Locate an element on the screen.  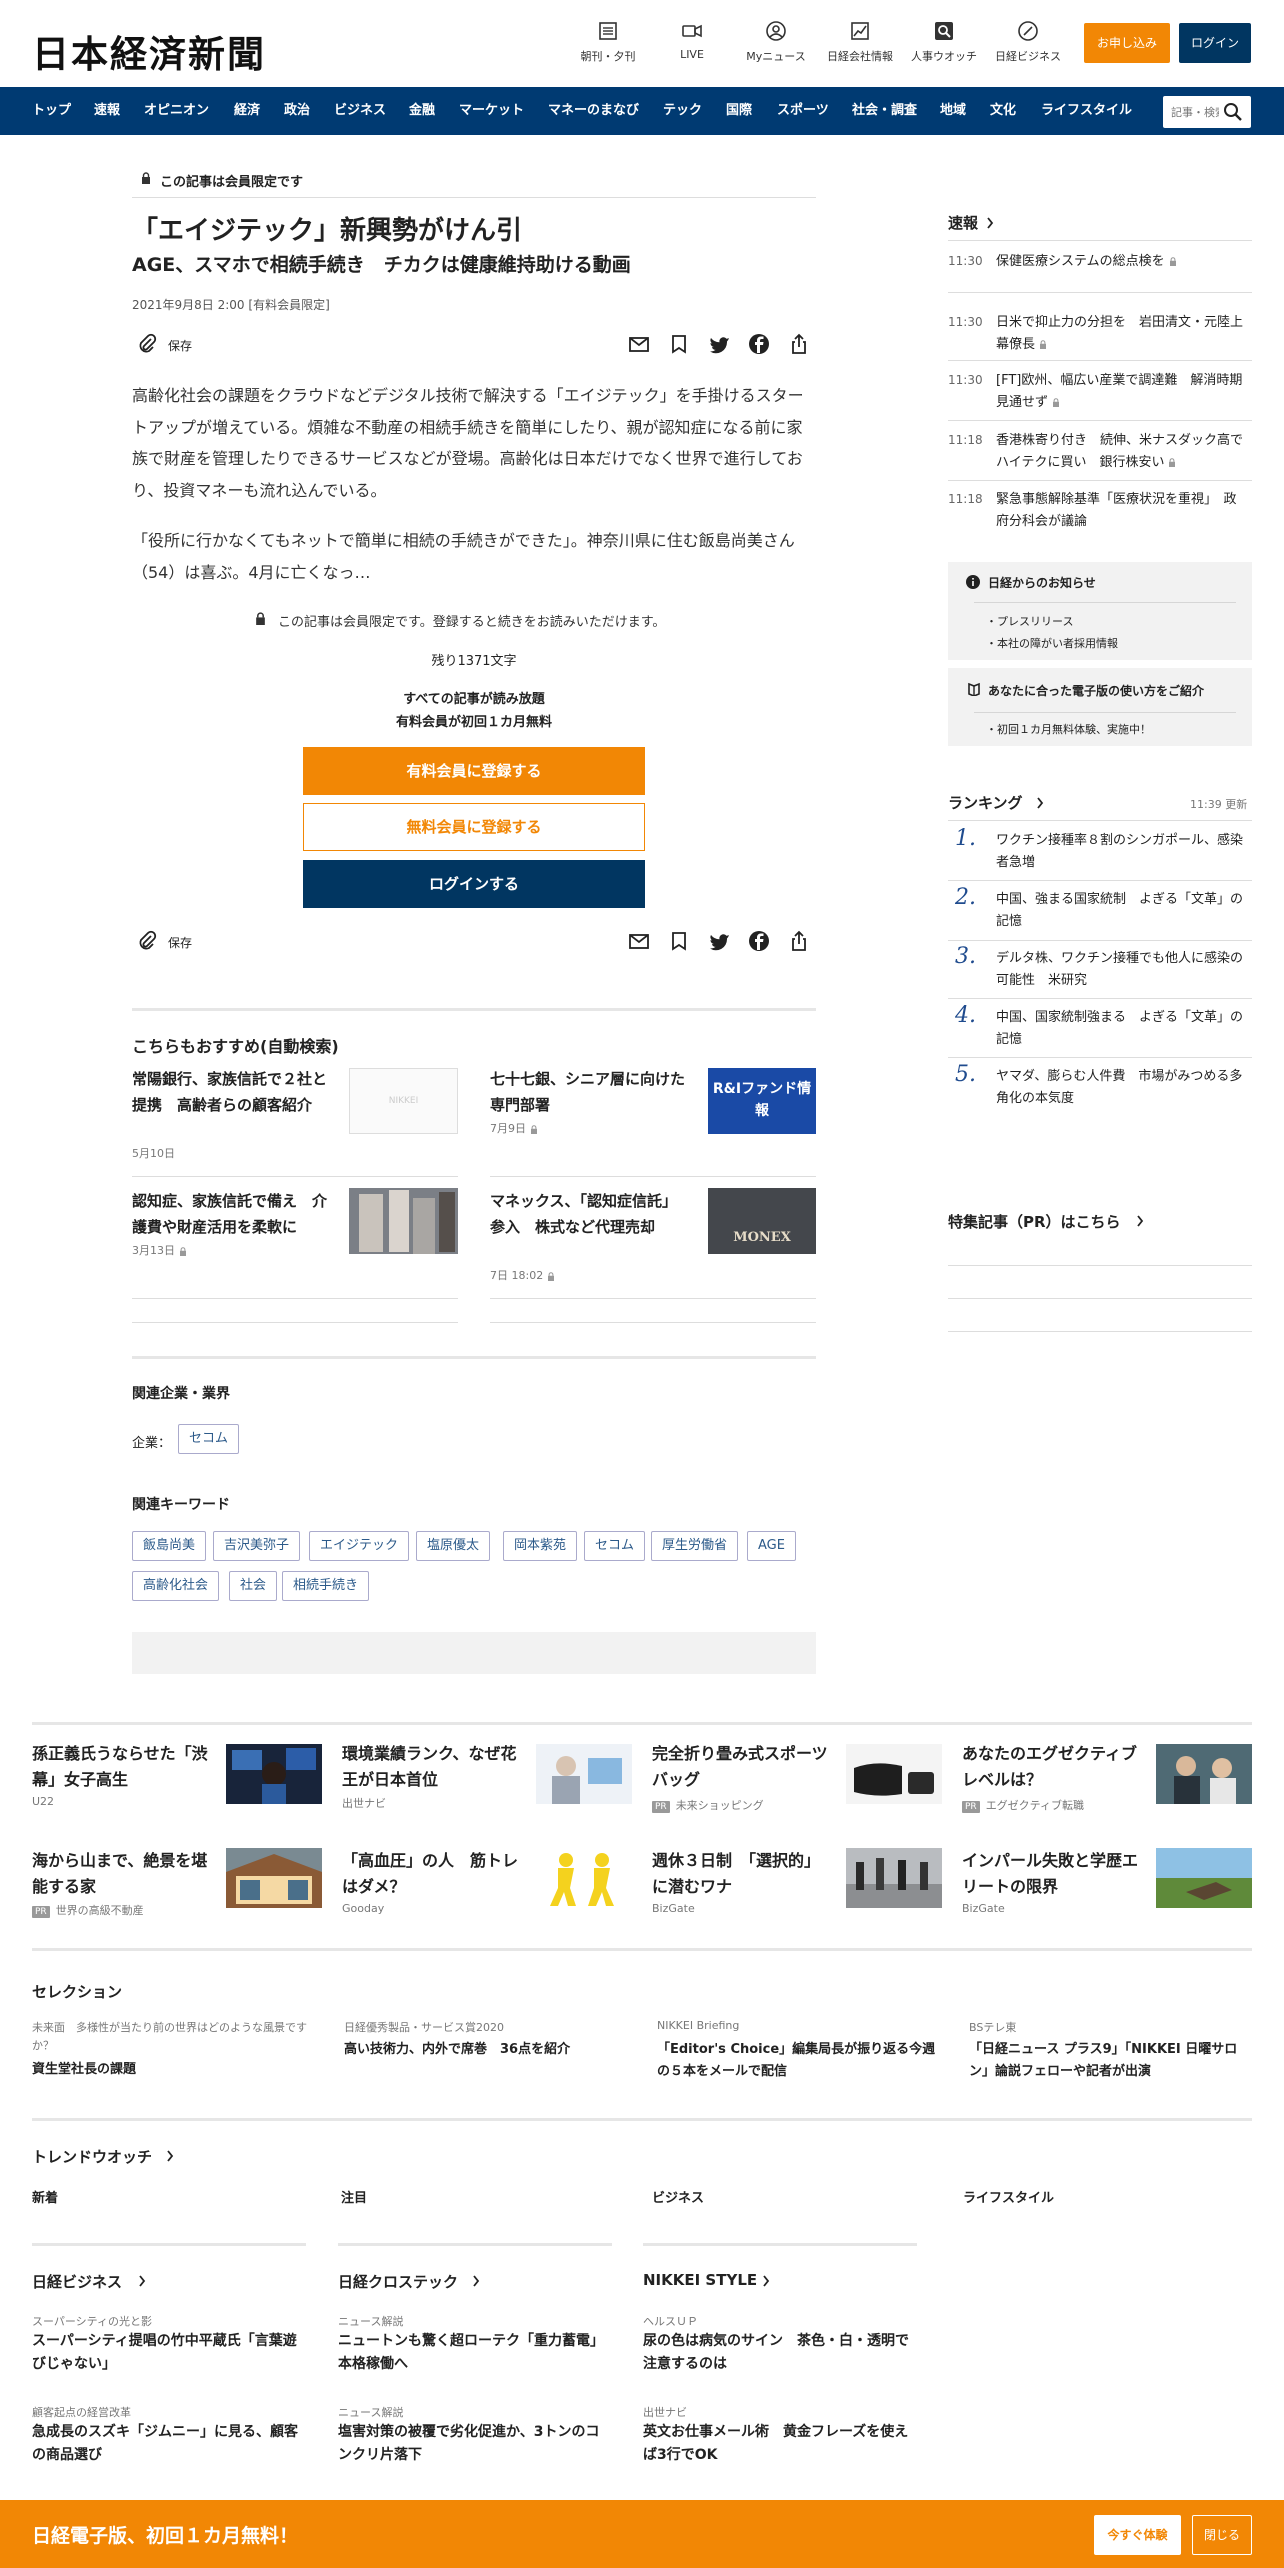
nav-item-local: 地域 is located at coordinates (953, 111).